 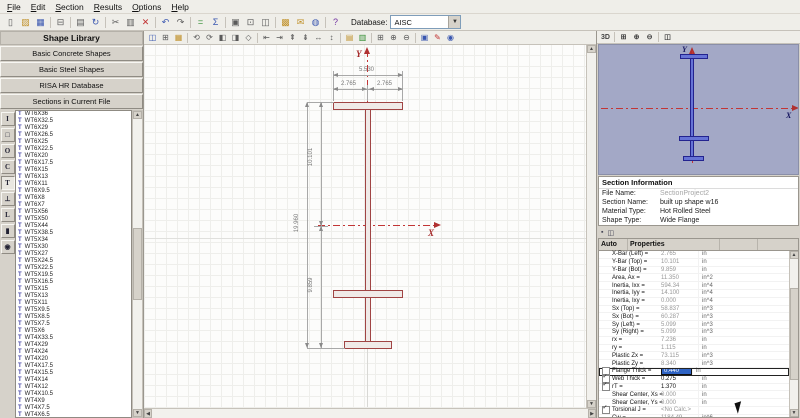 I want to click on property-value: 9.859, so click(x=679, y=270).